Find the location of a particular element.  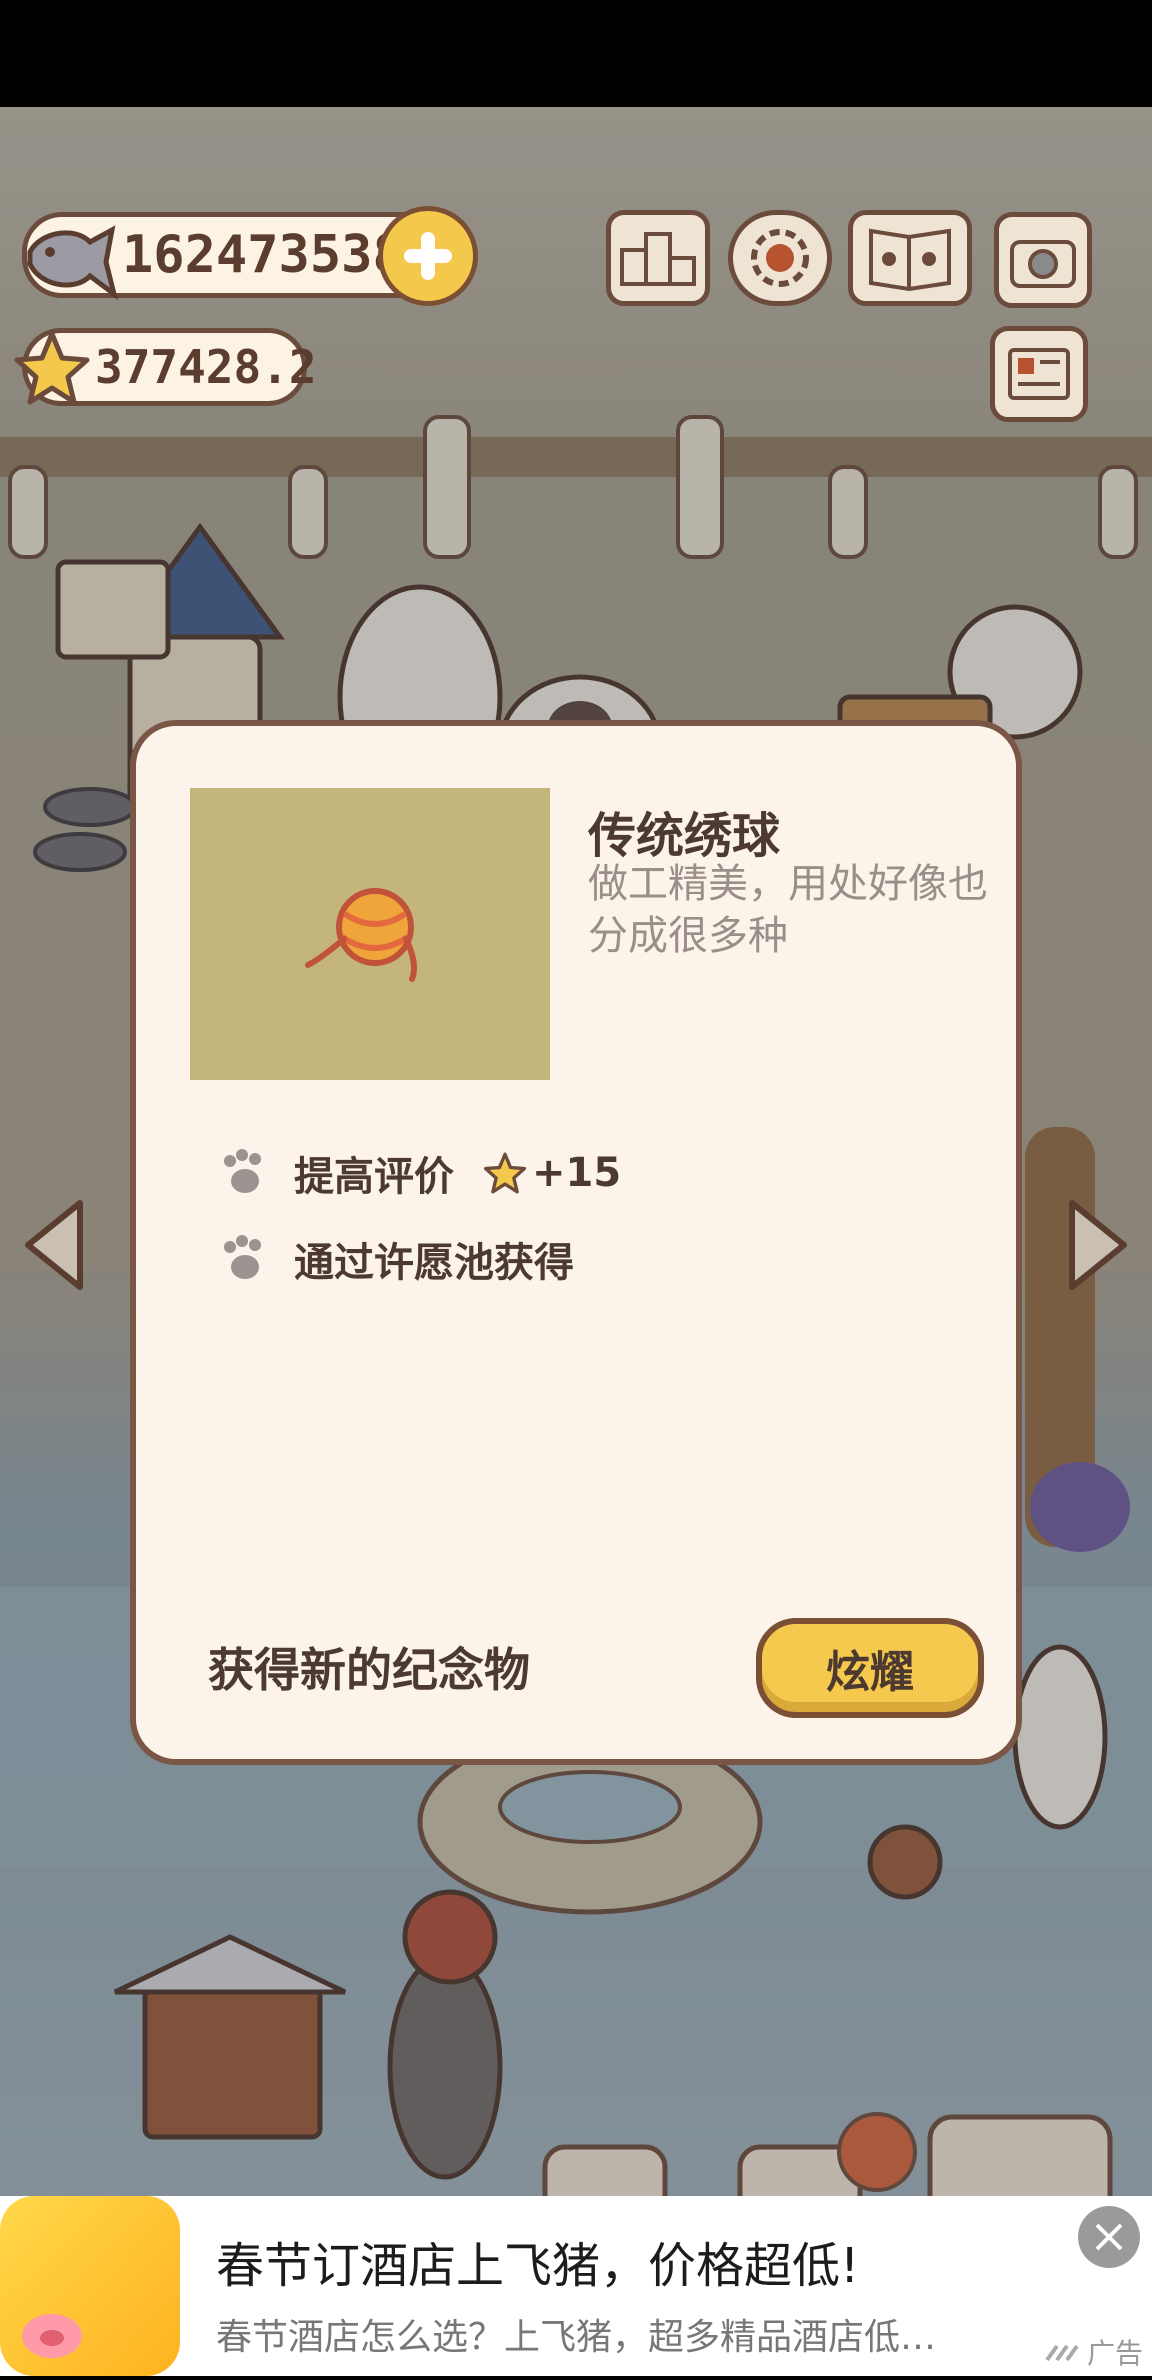

stat-label: 提高评价 is located at coordinates (374, 1177).